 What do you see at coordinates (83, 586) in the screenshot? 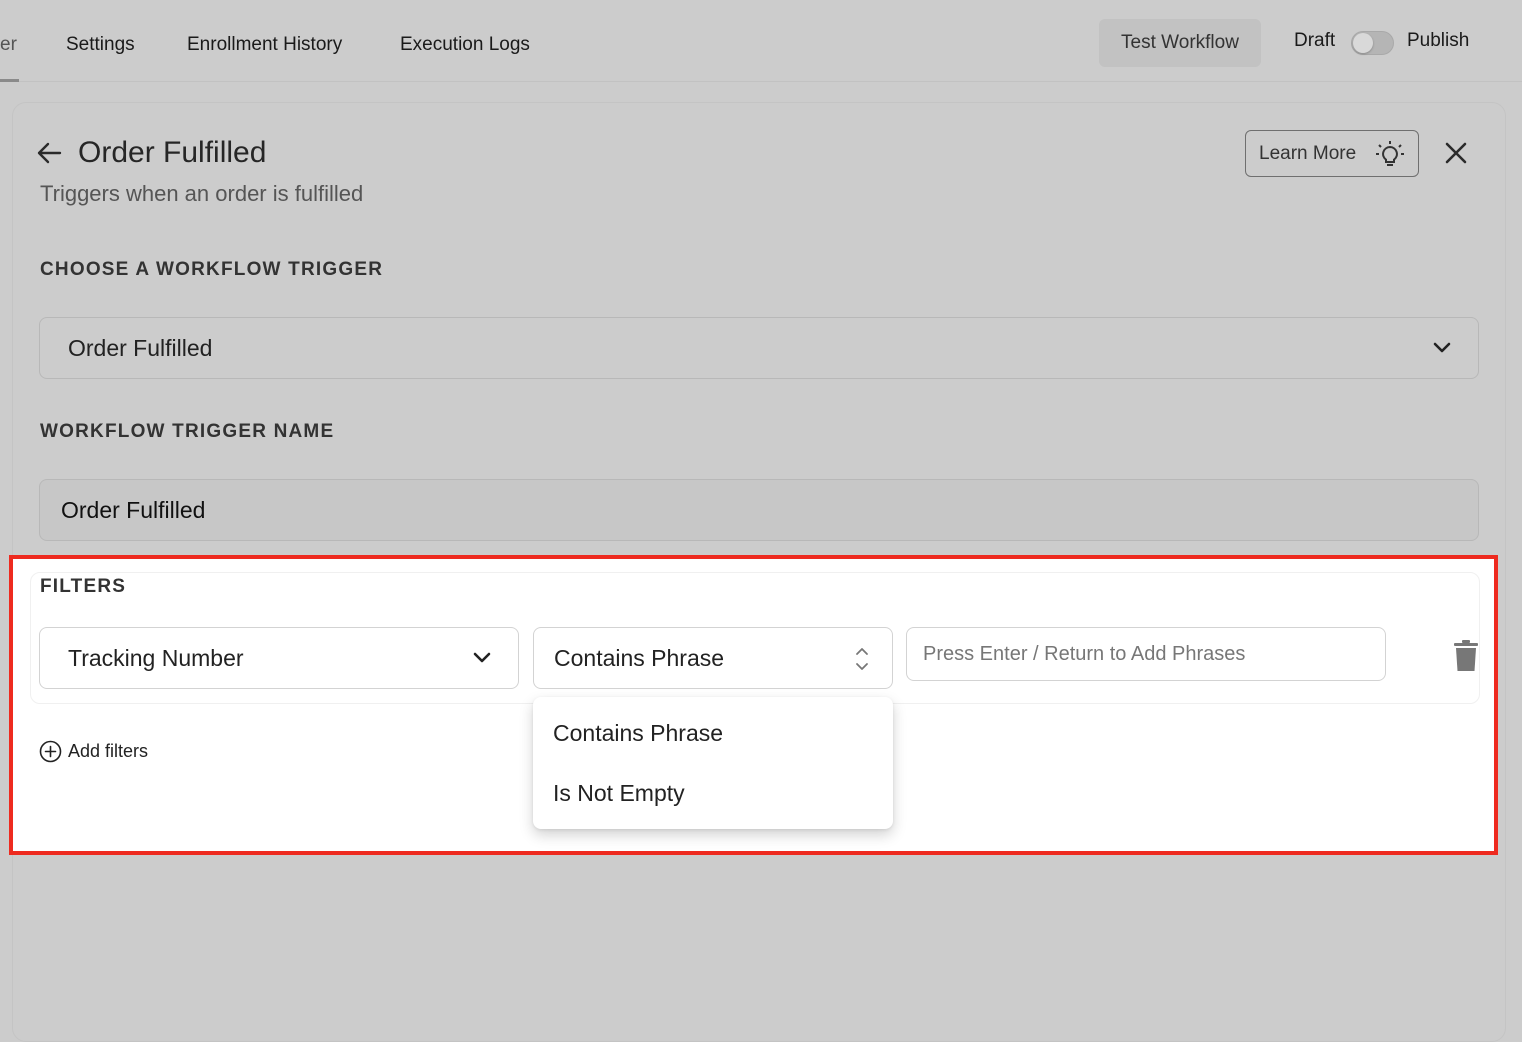
I see `filters-label: FILTERS` at bounding box center [83, 586].